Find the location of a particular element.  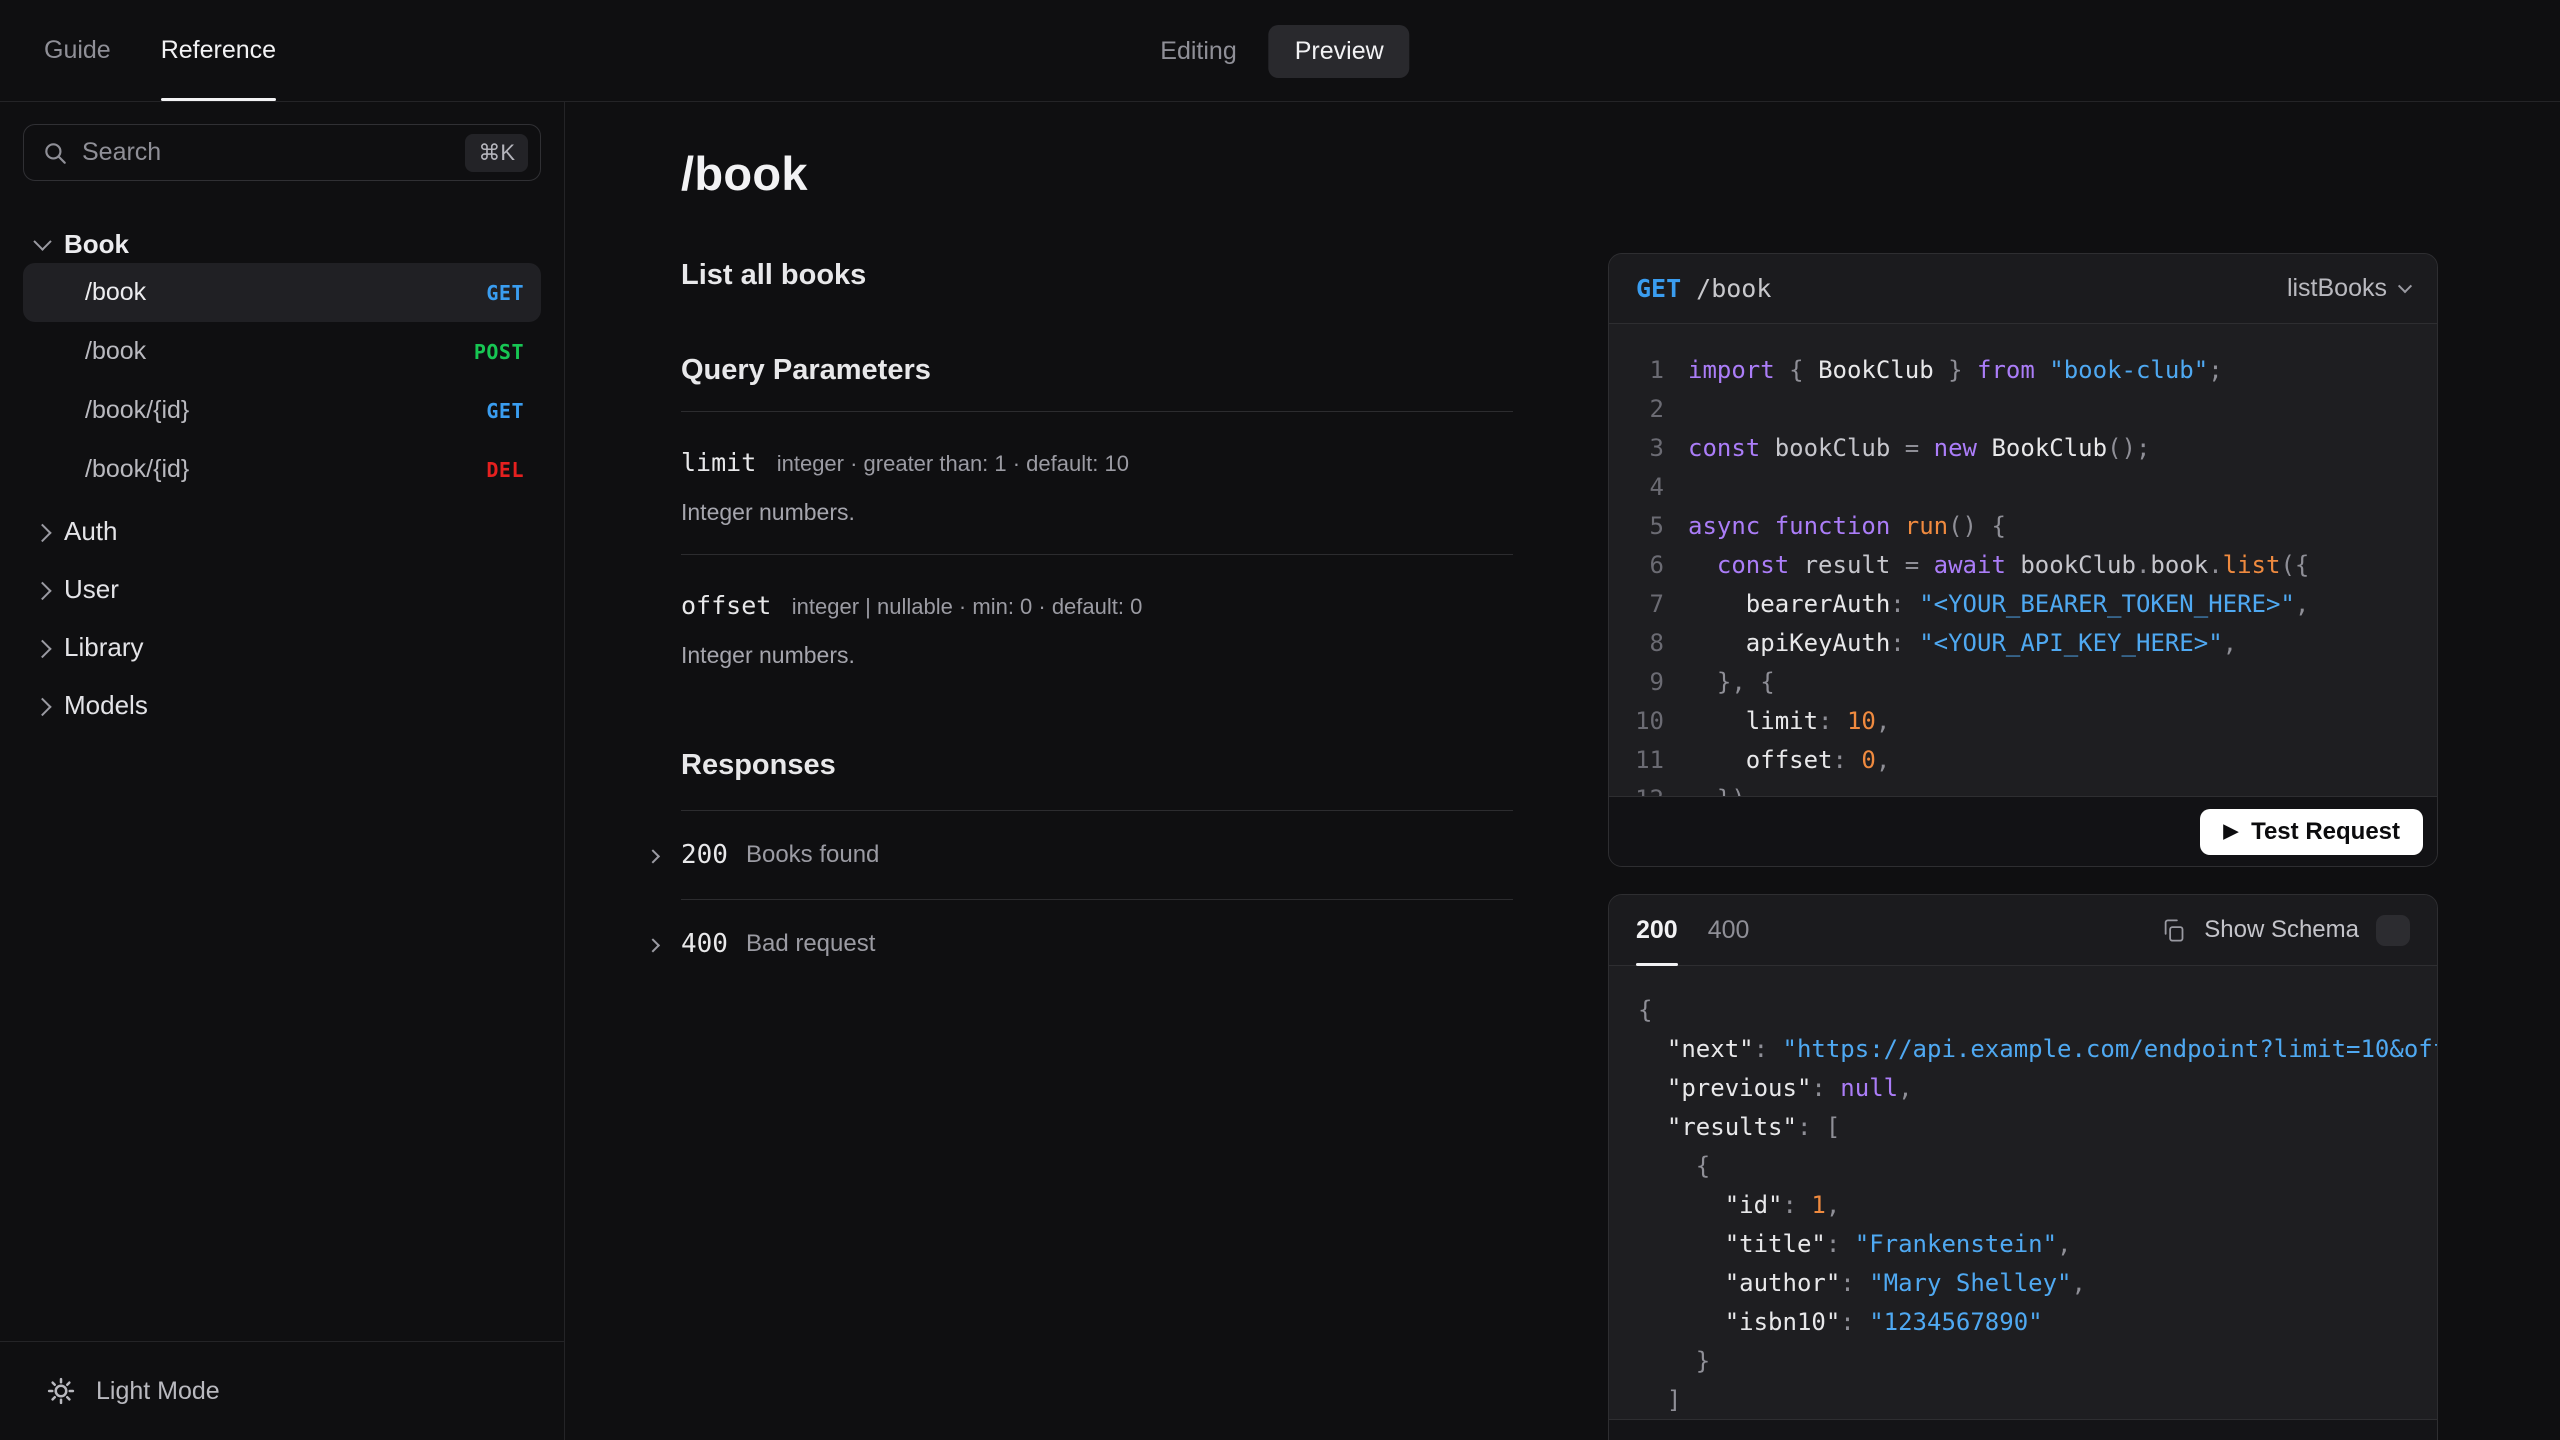

sidebar-group-library: Library is located at coordinates (282, 647).